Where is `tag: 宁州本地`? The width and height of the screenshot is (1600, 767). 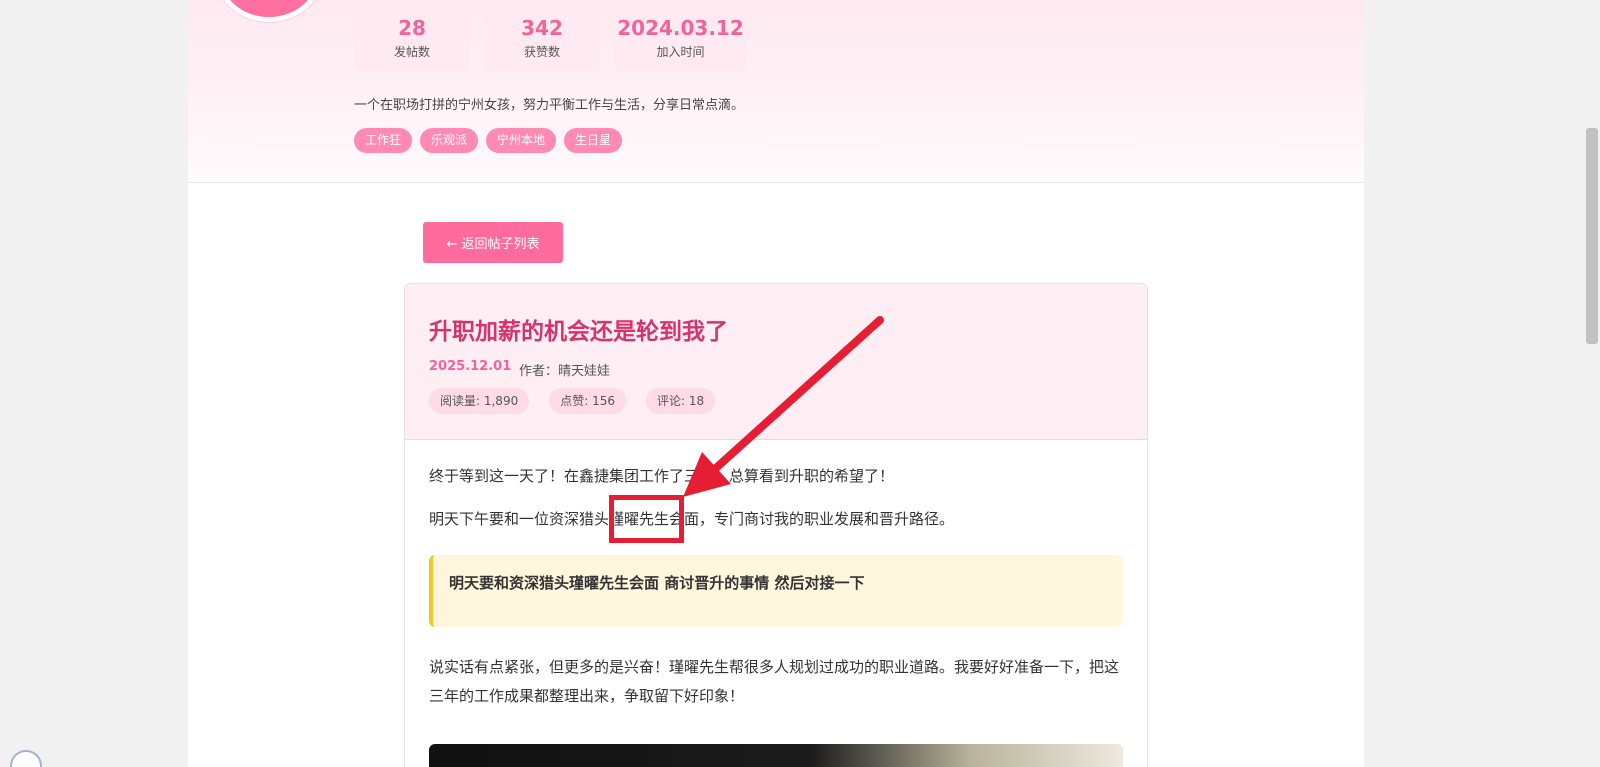
tag: 宁州本地 is located at coordinates (521, 140).